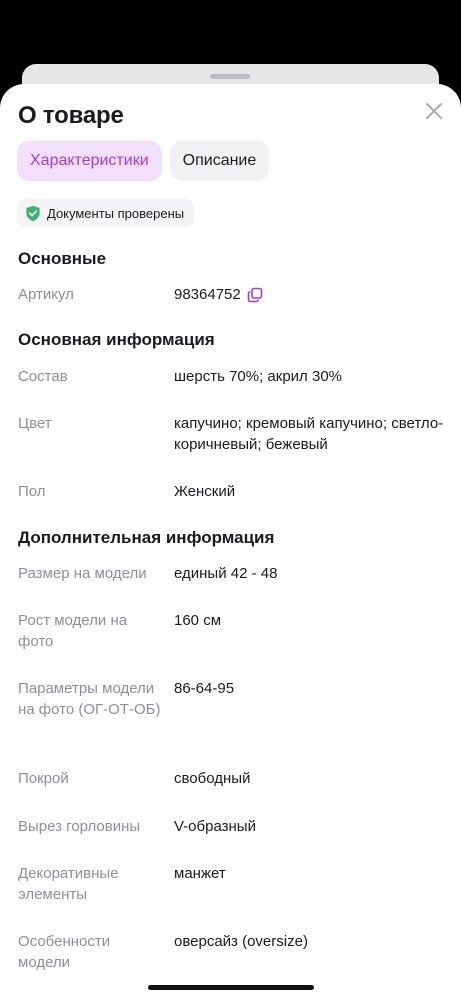 The image size is (461, 999). I want to click on tabs: Характеристики Описание, so click(143, 161).